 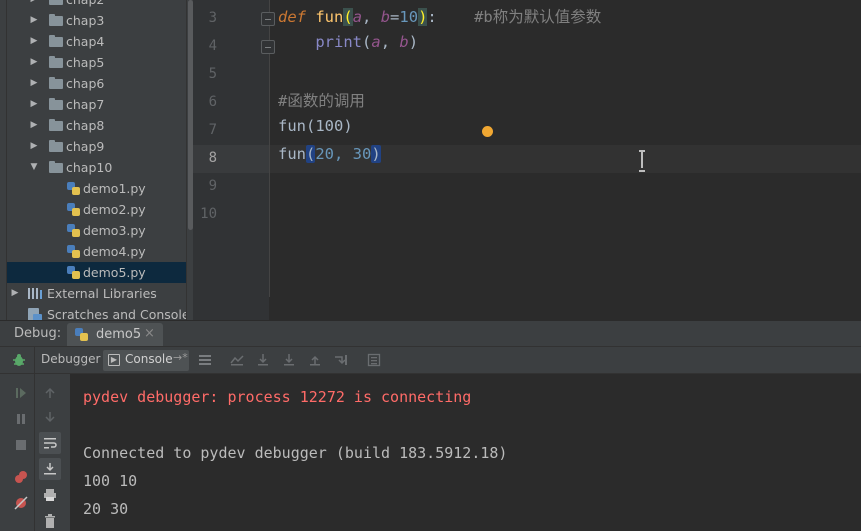 I want to click on debug-side-toolbar, so click(x=35, y=452).